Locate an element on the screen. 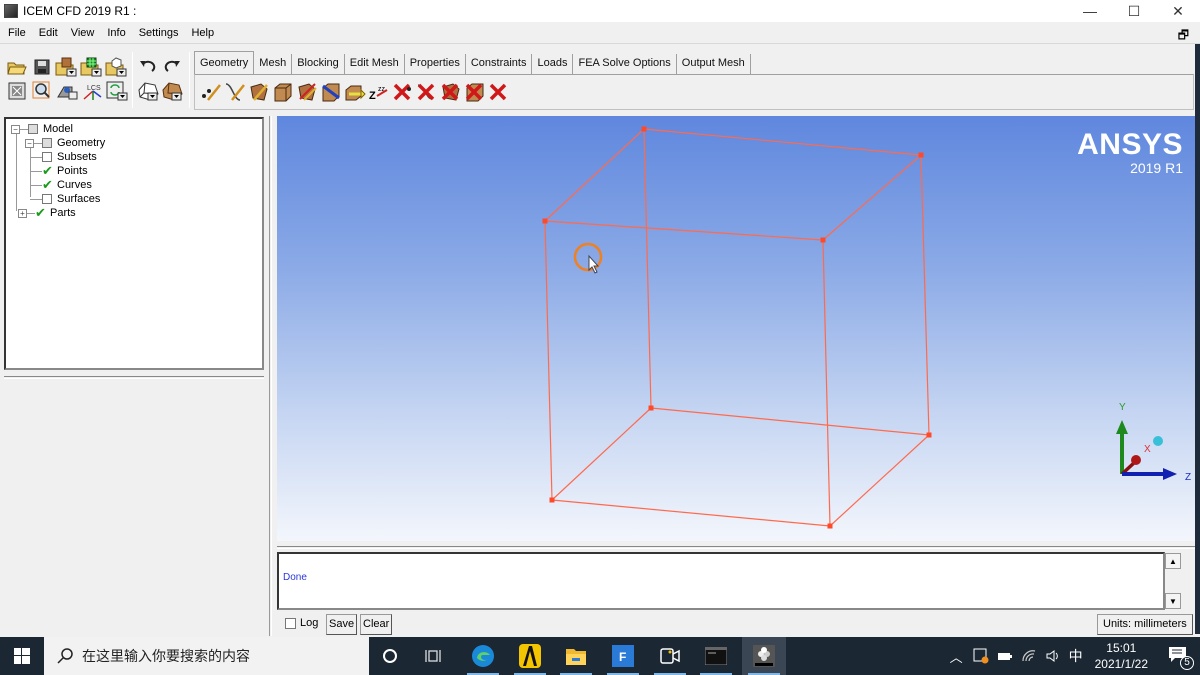  create-surface-icon is located at coordinates (259, 92).